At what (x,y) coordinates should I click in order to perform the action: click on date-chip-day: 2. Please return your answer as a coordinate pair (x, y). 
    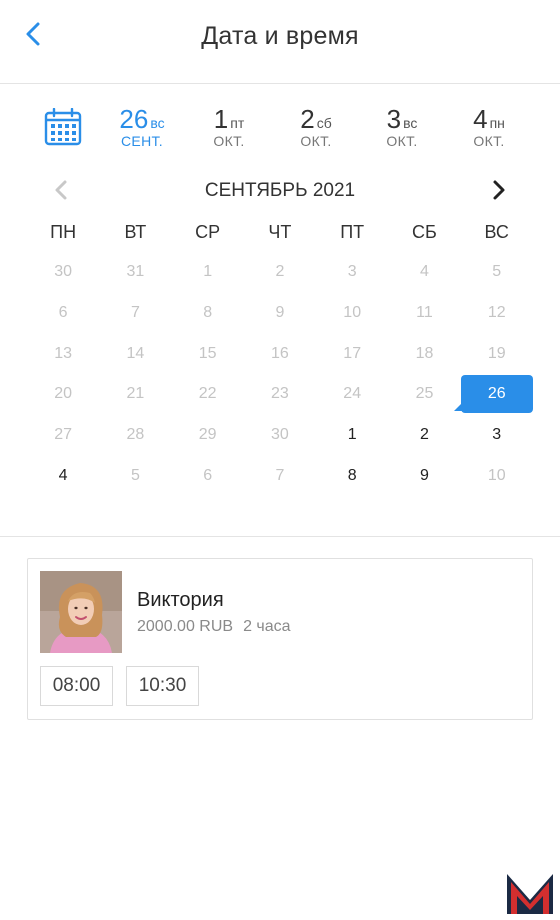
    Looking at the image, I should click on (307, 119).